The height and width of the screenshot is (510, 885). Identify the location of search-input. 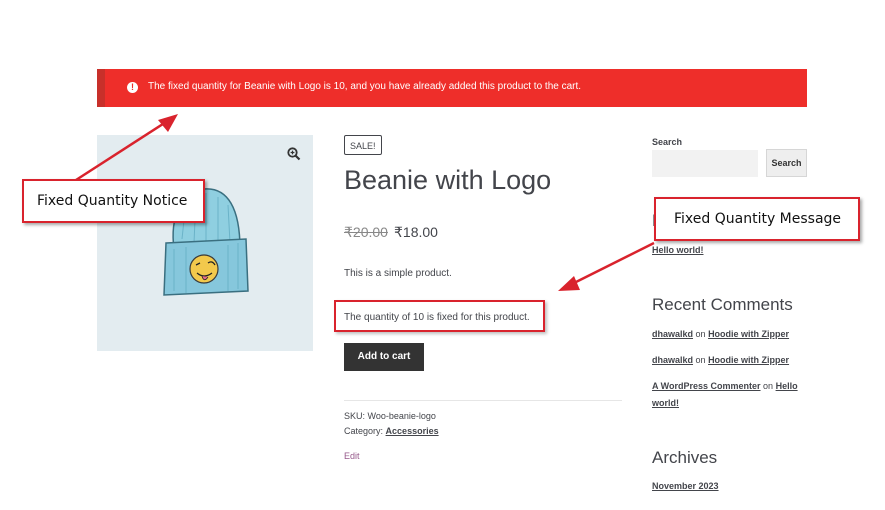
(705, 163).